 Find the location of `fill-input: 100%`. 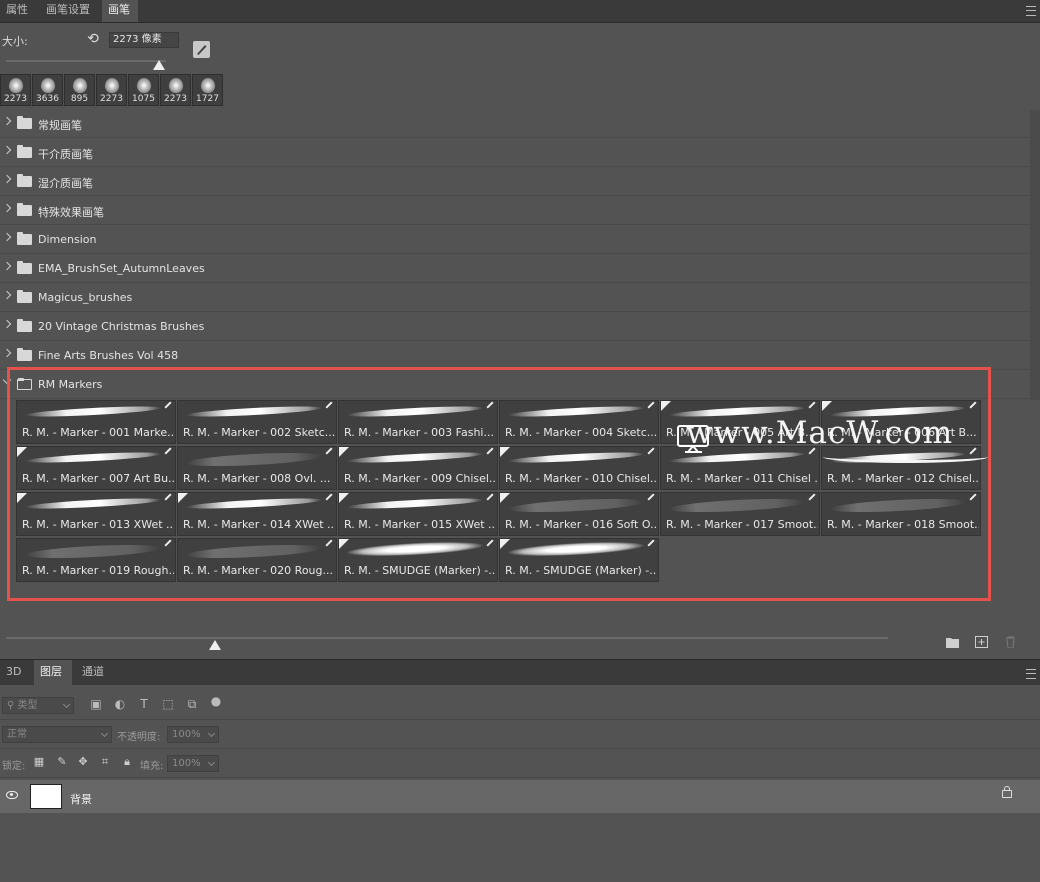

fill-input: 100% is located at coordinates (193, 763).